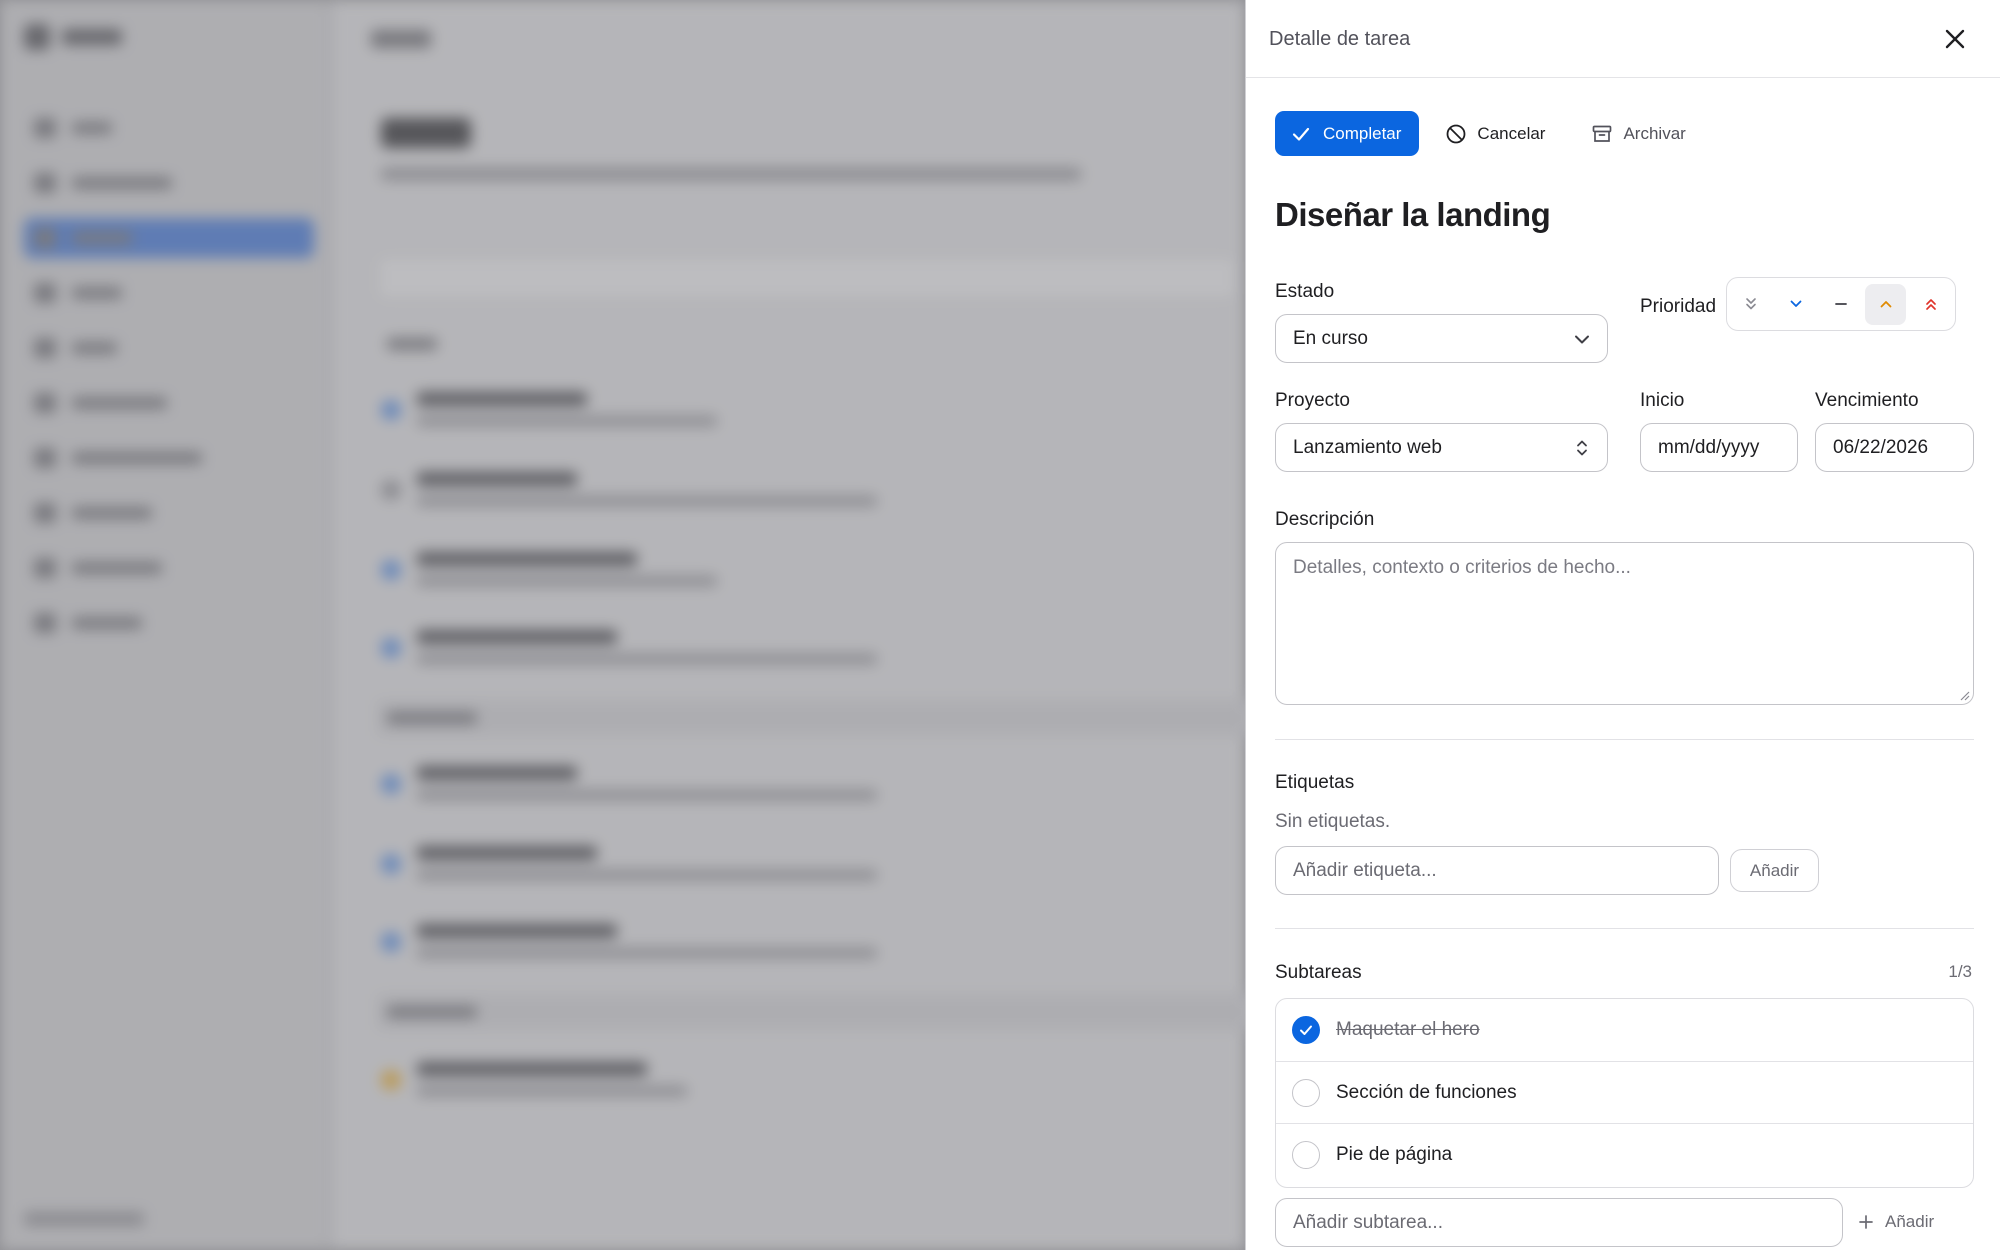 The width and height of the screenshot is (2000, 1250). Describe the element at coordinates (426, 133) in the screenshot. I see `background-page-title` at that location.